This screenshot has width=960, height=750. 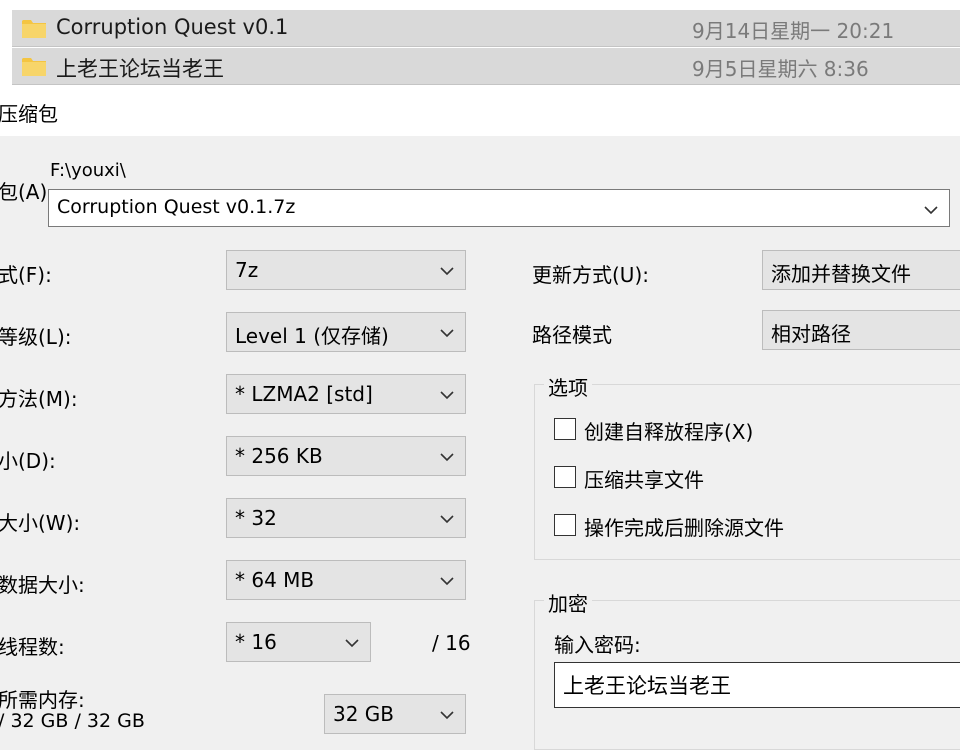 What do you see at coordinates (346, 518) in the screenshot?
I see `word-size-select: * 32` at bounding box center [346, 518].